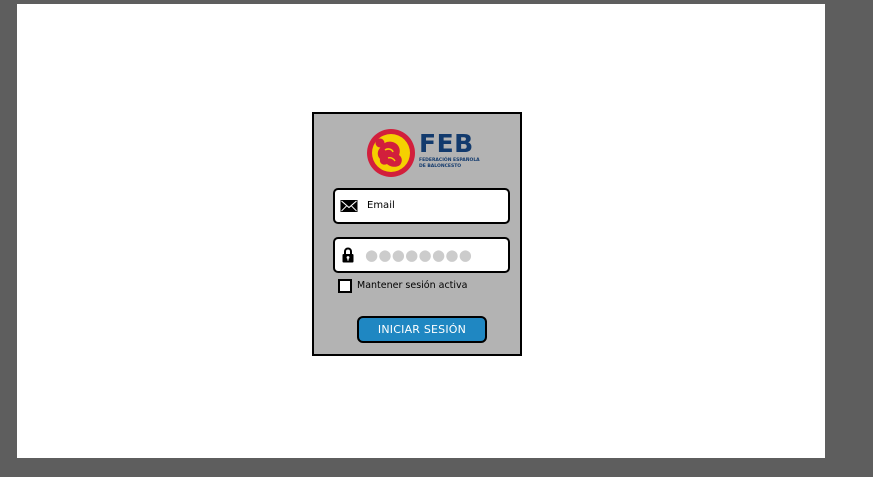  I want to click on password-field: ●●●●●●●●, so click(421, 255).